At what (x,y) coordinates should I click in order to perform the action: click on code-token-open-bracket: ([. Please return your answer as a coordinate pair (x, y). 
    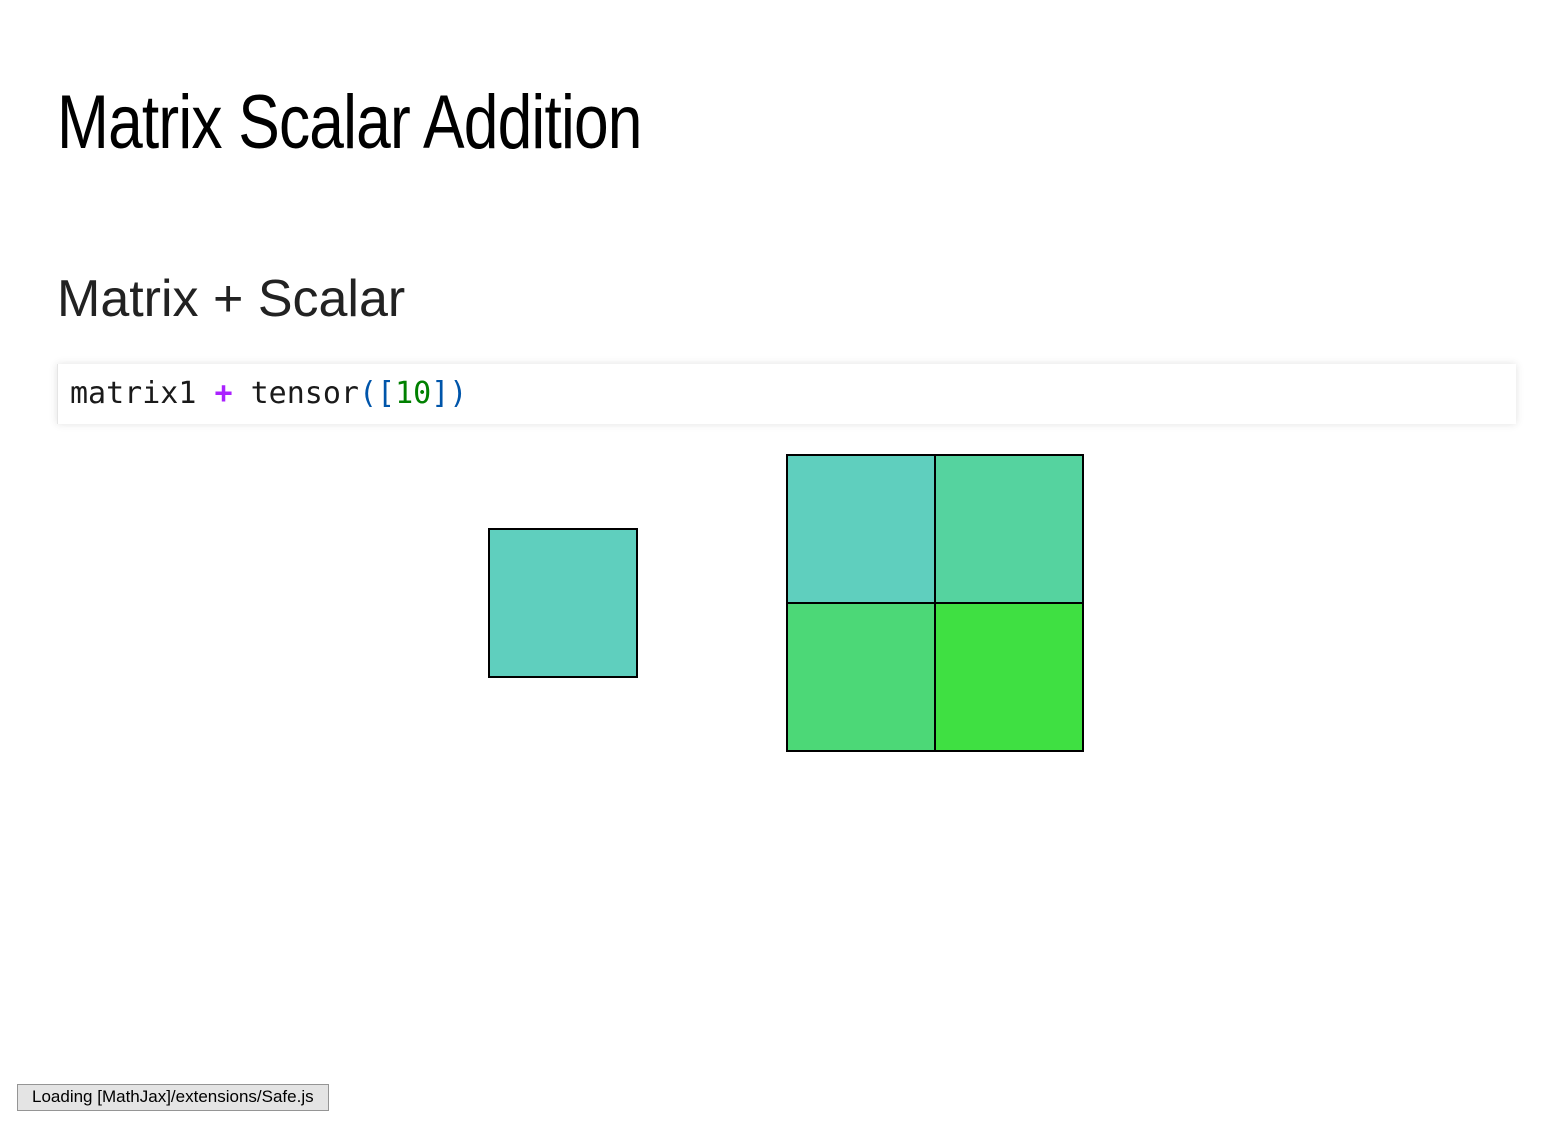
    Looking at the image, I should click on (377, 393).